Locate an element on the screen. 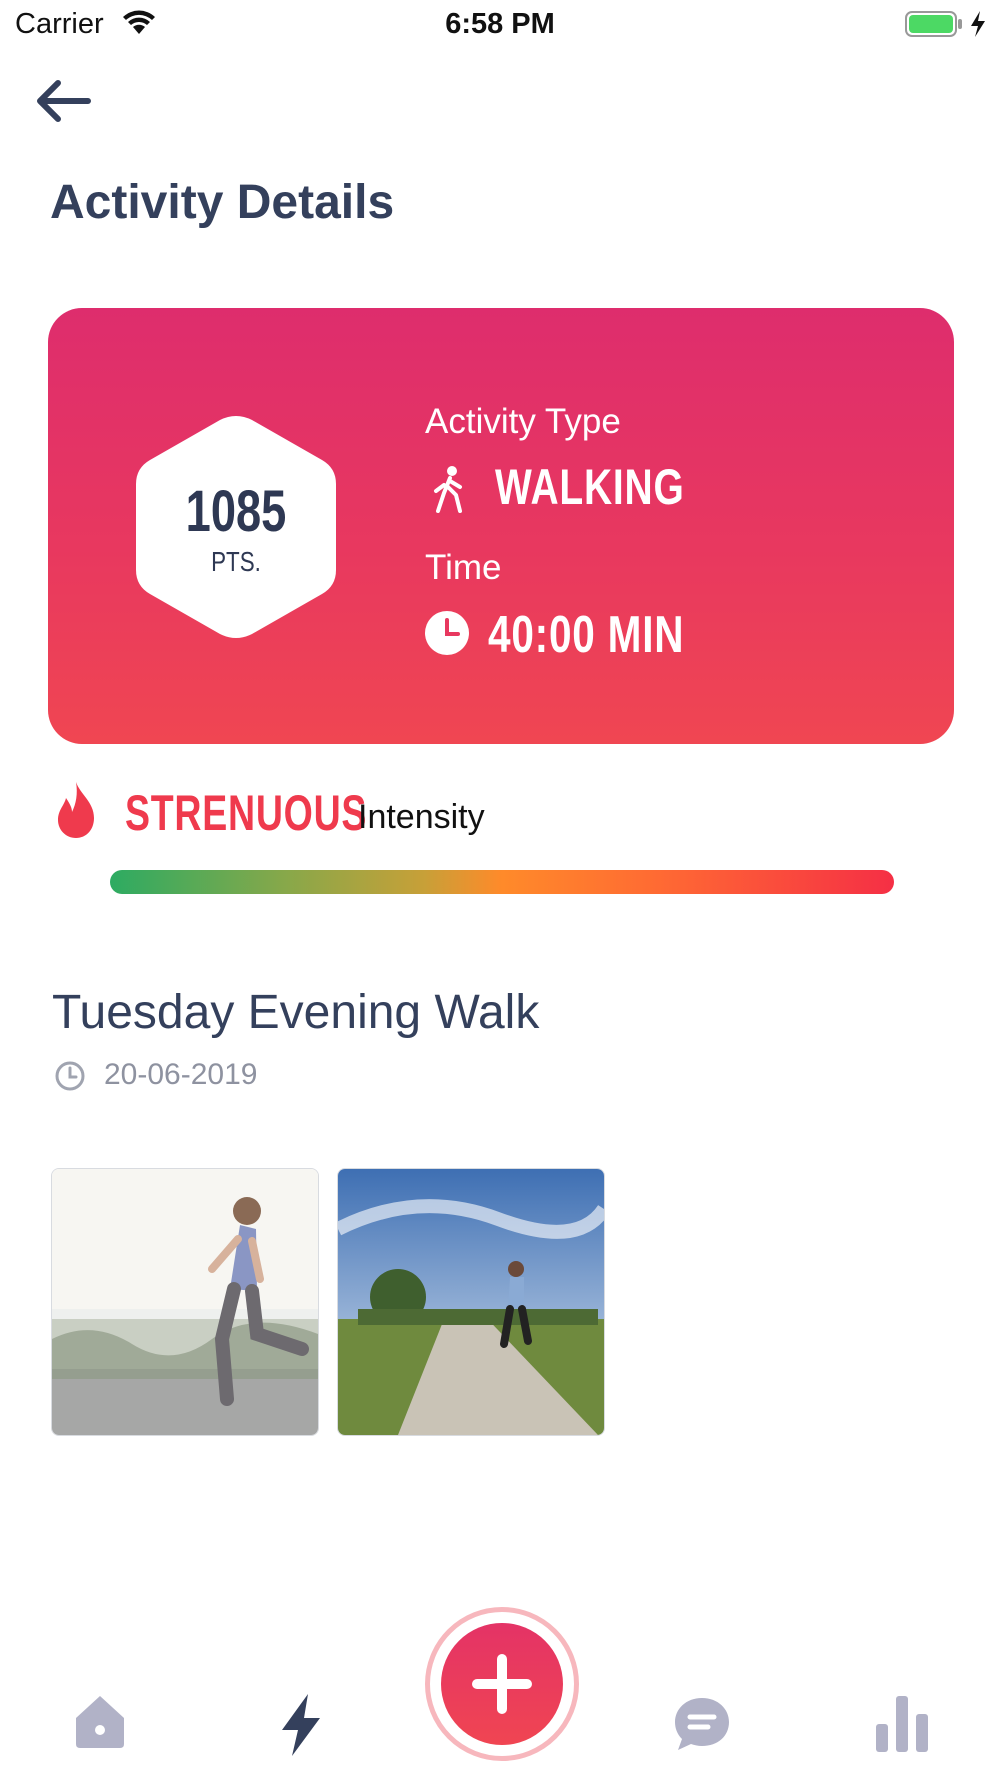 The width and height of the screenshot is (1000, 1778). bar-chart-icon is located at coordinates (902, 1723).